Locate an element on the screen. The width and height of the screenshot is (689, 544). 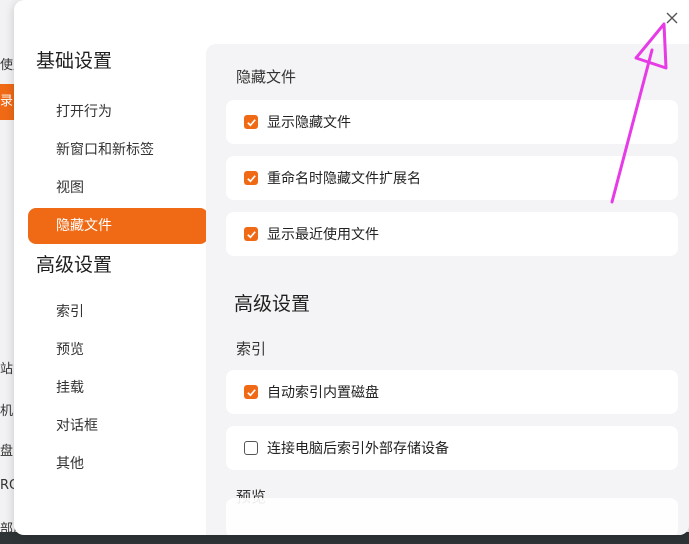
sidebar-item-preview: 预览 is located at coordinates (118, 350).